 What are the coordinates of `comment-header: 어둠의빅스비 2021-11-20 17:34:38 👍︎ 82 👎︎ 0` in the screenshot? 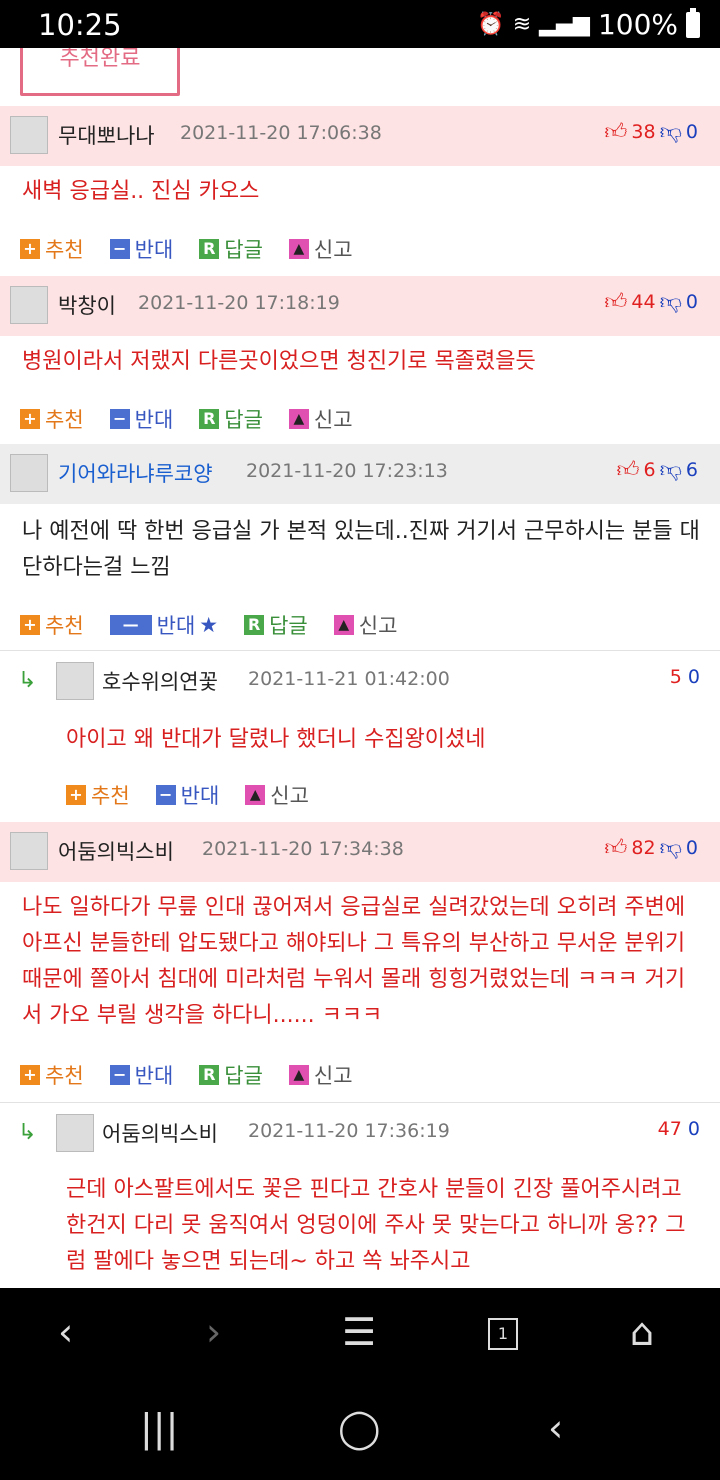 It's located at (360, 852).